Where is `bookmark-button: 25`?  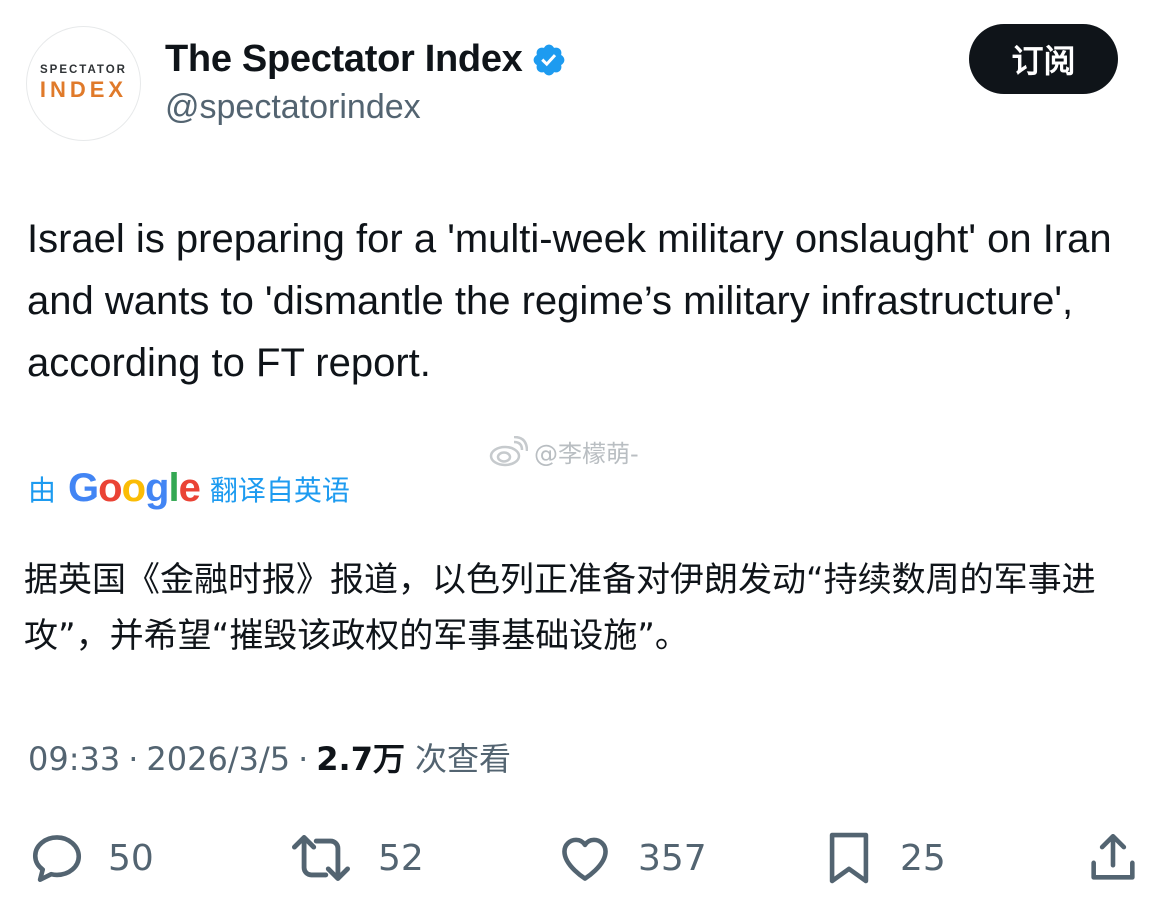
bookmark-button: 25 is located at coordinates (883, 858).